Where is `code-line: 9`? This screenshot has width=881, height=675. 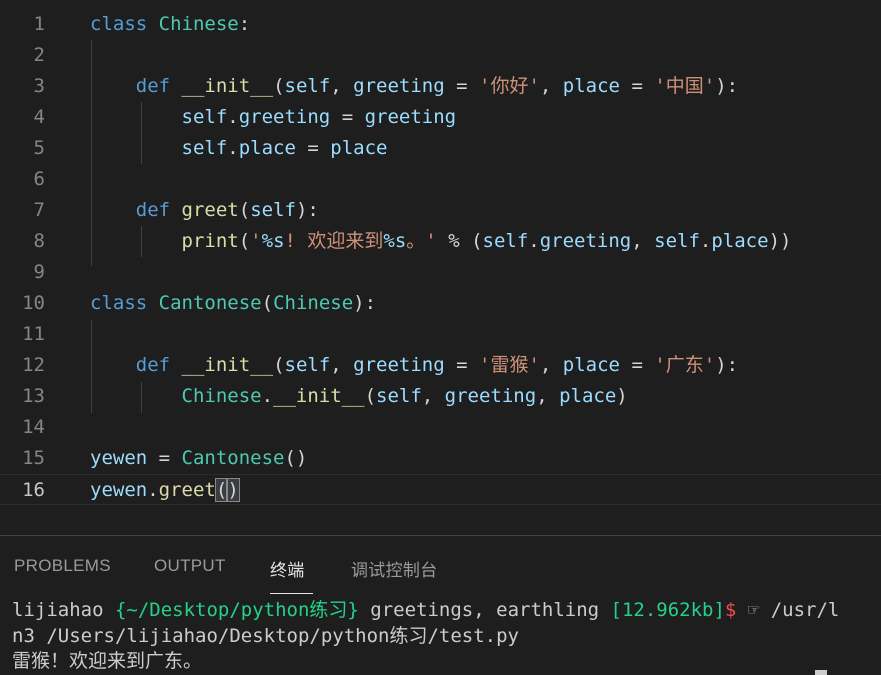
code-line: 9 is located at coordinates (440, 272).